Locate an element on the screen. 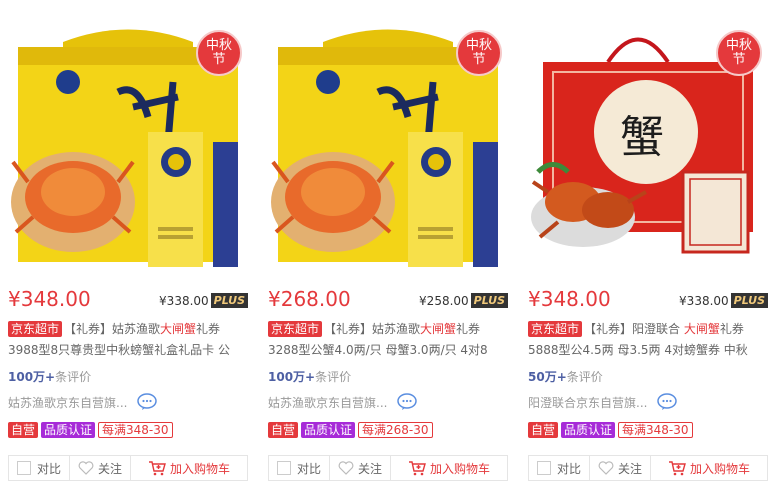  promo-tag: 每满268-30 is located at coordinates (395, 430).